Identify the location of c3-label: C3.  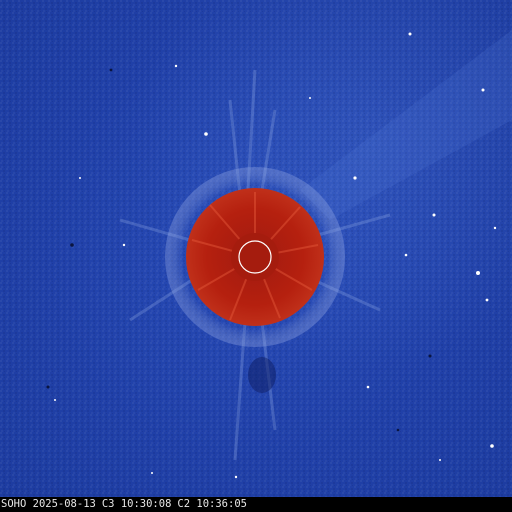
(108, 504).